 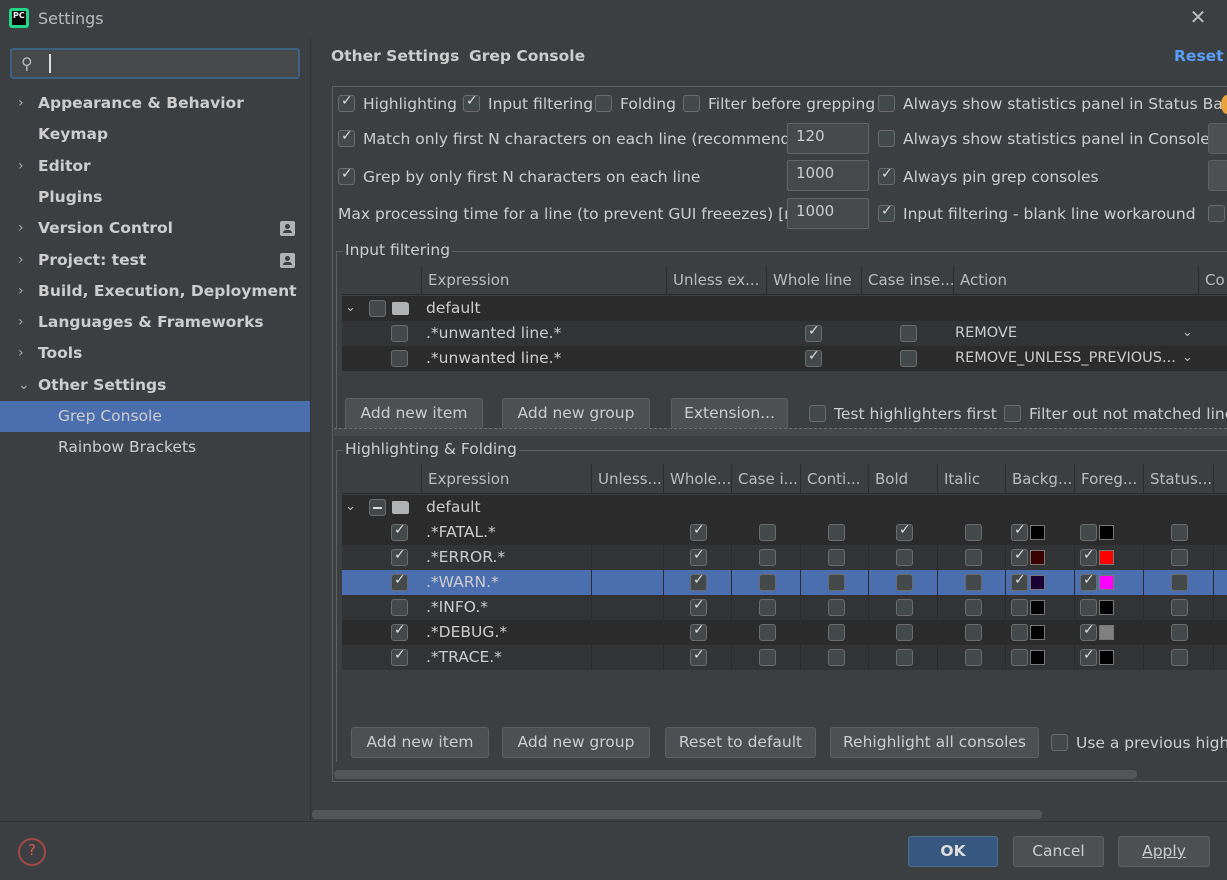 What do you see at coordinates (471, 102) in the screenshot?
I see `input-filtering-checkbox` at bounding box center [471, 102].